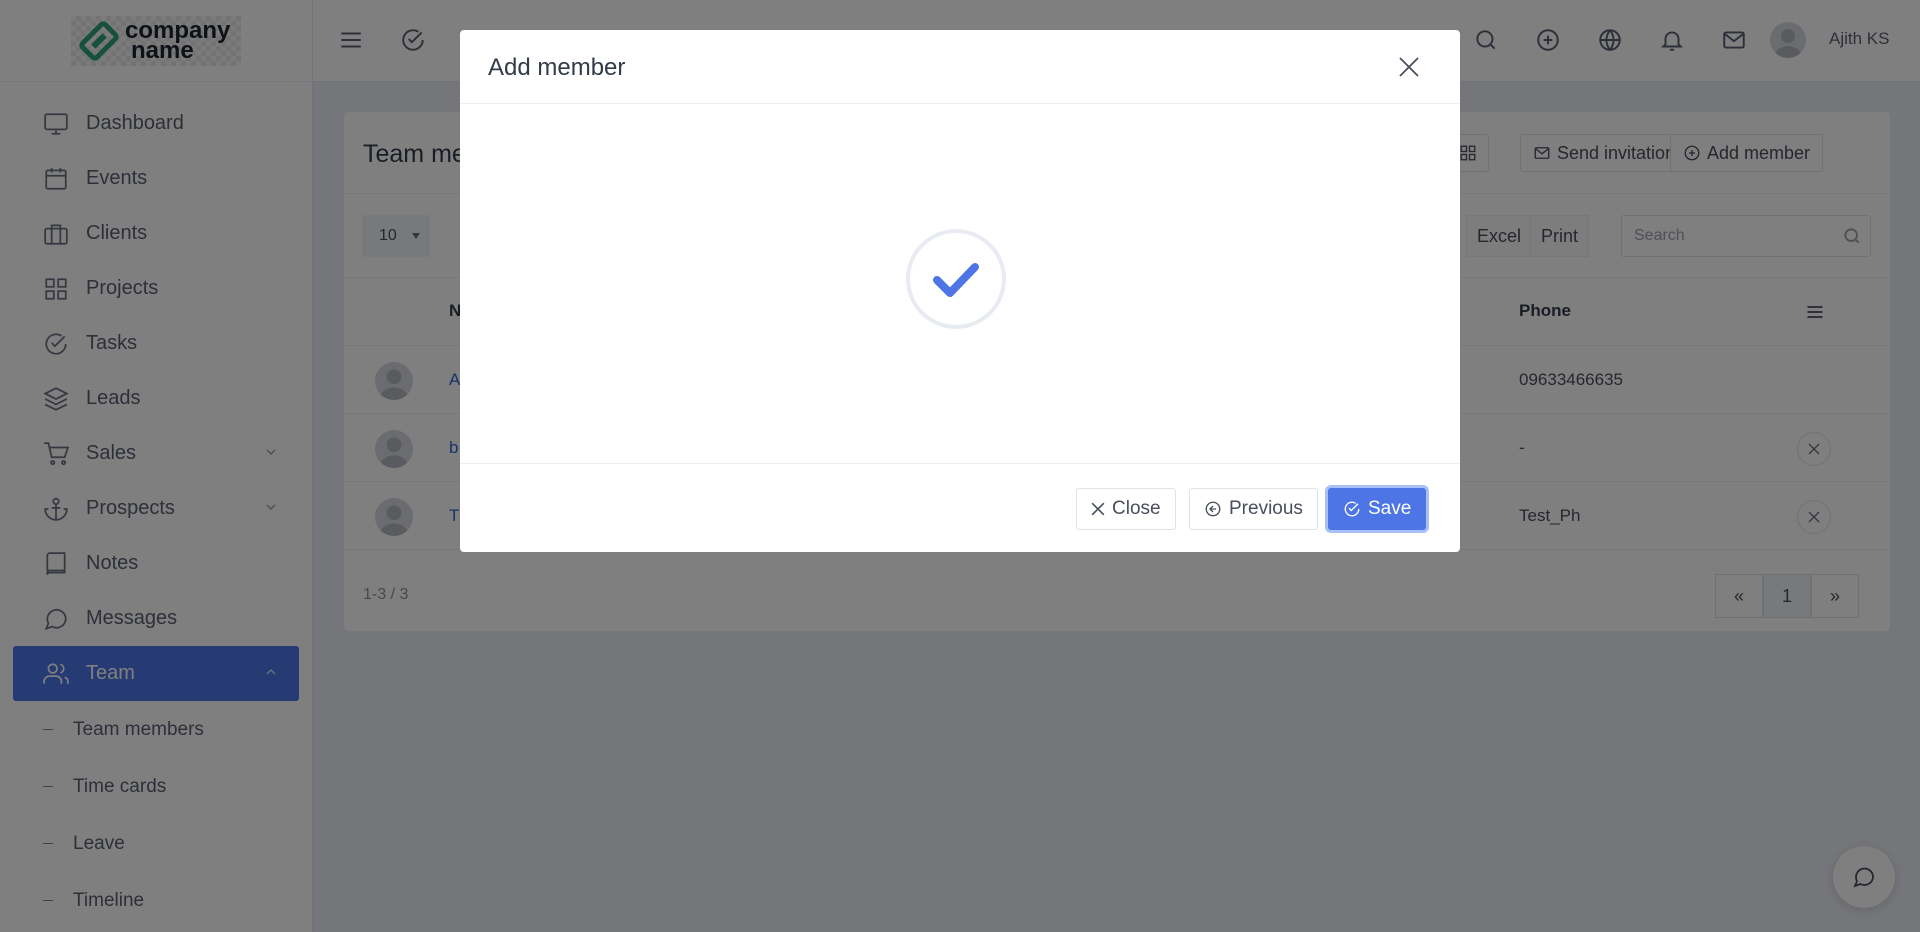 This screenshot has width=1920, height=932. What do you see at coordinates (960, 67) in the screenshot?
I see `modal-header: Add member` at bounding box center [960, 67].